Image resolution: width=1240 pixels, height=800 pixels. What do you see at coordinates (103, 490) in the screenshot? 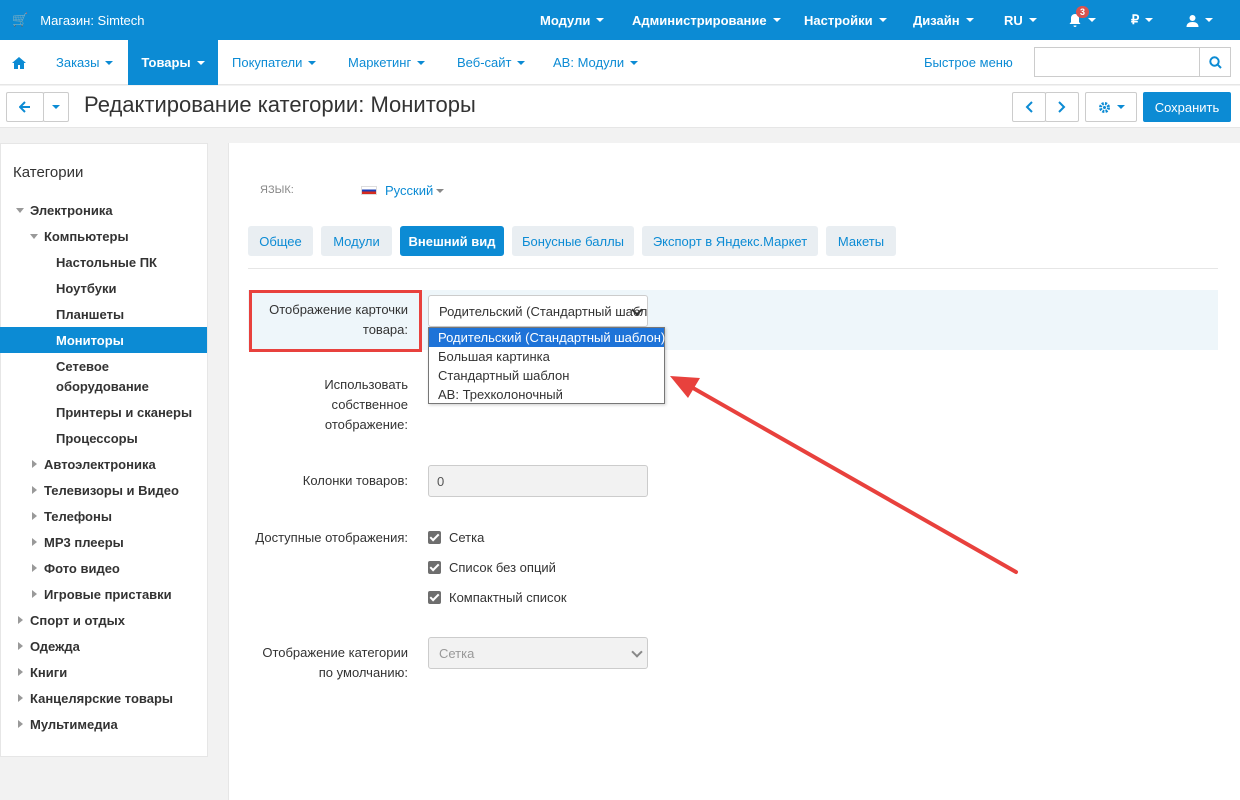
I see `sidebar-item-tv-video: Телевизоры и Видео` at bounding box center [103, 490].